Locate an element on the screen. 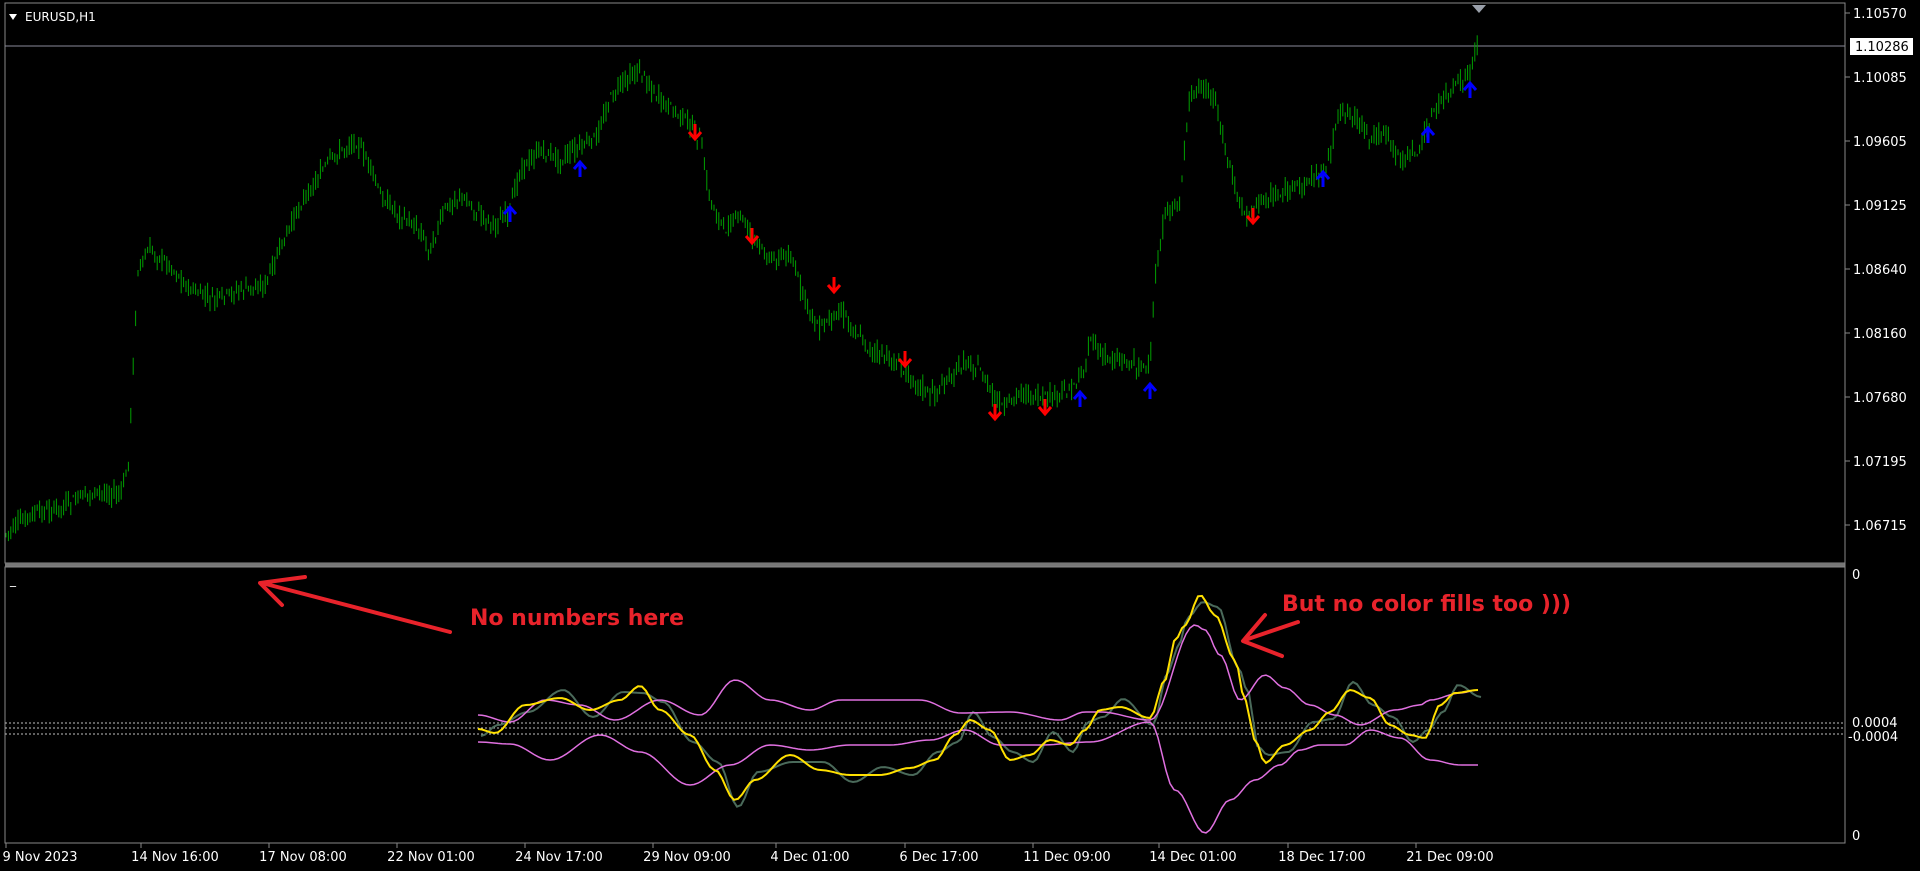 This screenshot has height=871, width=1920. time-tick-label: 29 Nov 09:00 is located at coordinates (687, 857).